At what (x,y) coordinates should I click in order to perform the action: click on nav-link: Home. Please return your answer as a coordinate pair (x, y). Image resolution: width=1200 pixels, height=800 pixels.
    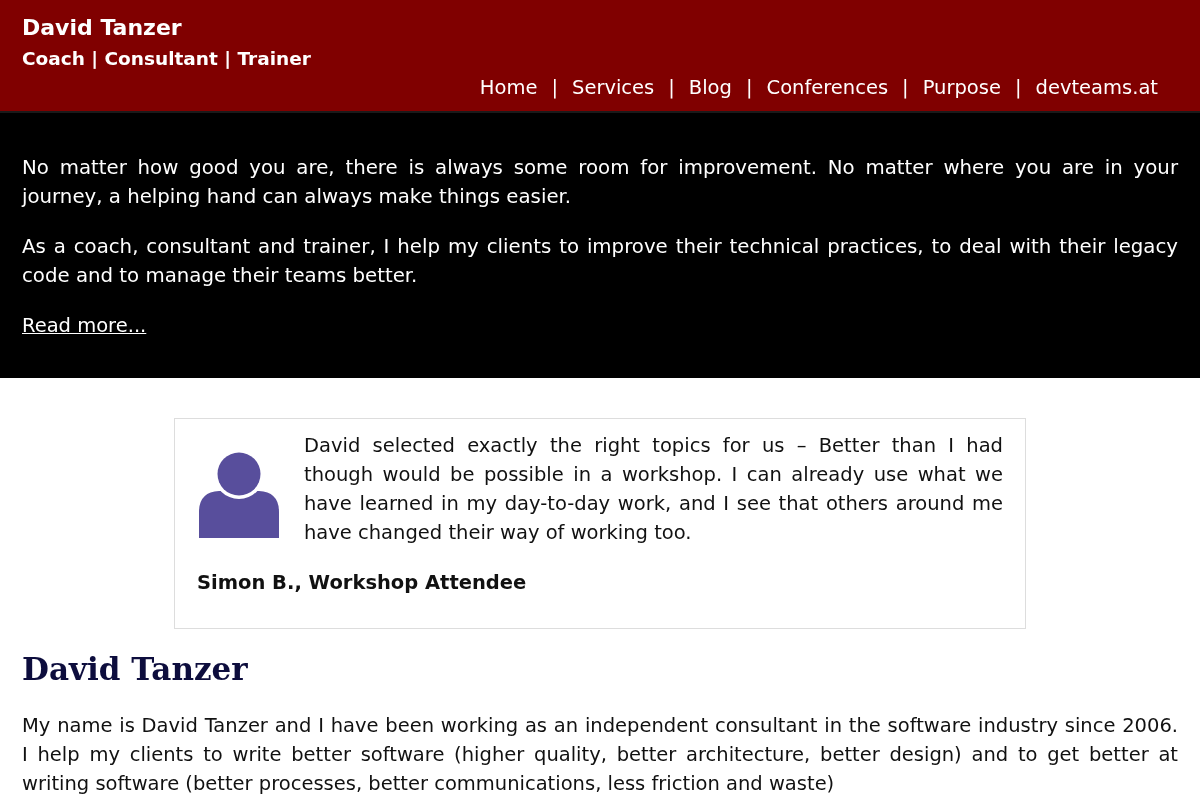
    Looking at the image, I should click on (508, 88).